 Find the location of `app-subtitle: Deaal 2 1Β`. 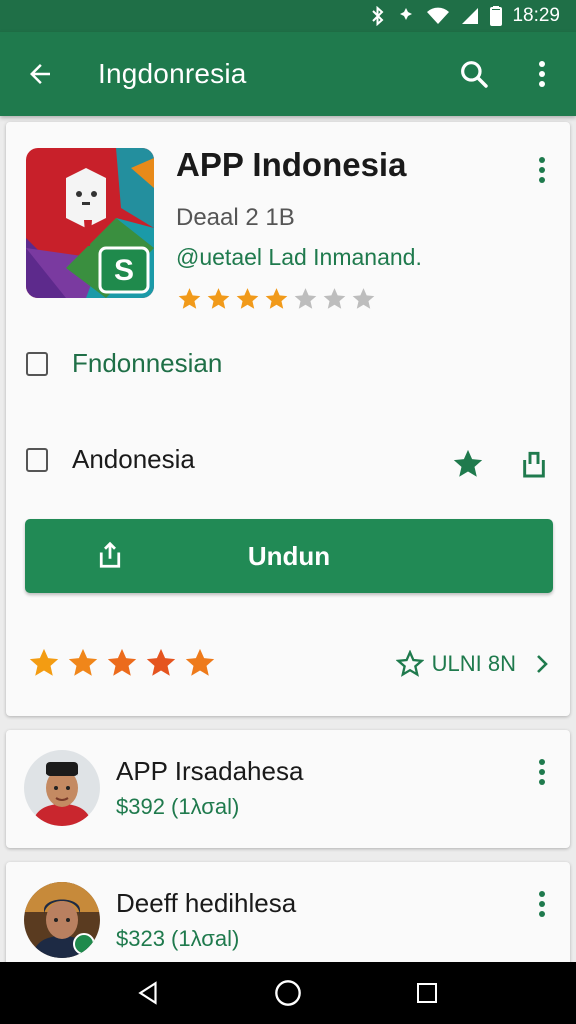

app-subtitle: Deaal 2 1Β is located at coordinates (235, 217).